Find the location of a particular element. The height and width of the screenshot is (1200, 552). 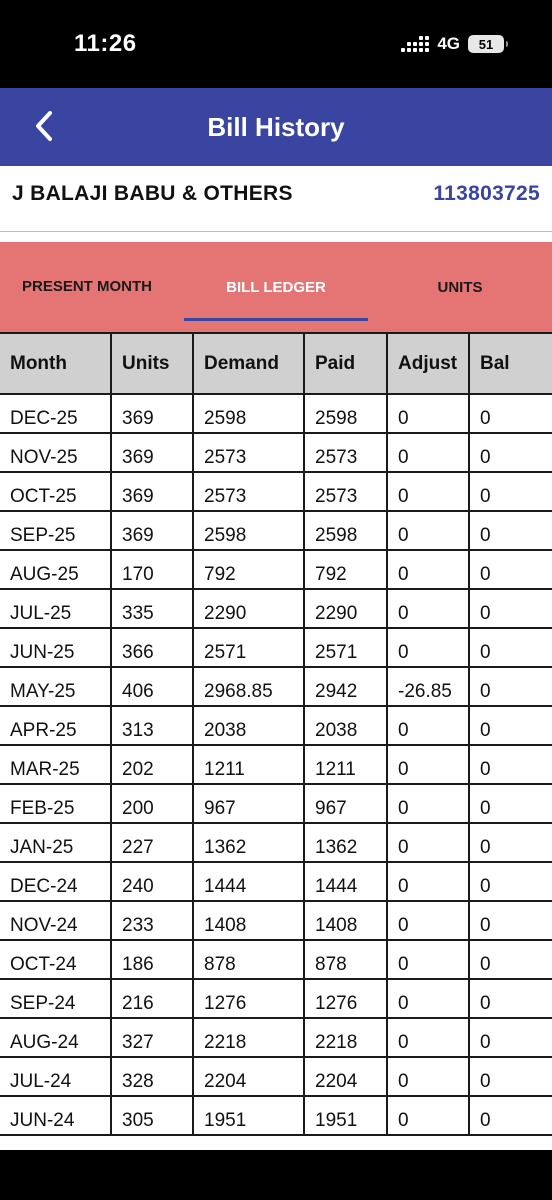

cell-paid: 2942 is located at coordinates (345, 686).